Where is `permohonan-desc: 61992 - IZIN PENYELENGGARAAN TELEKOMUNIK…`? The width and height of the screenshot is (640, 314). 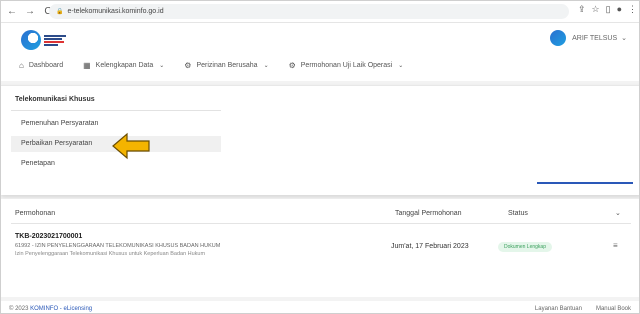 permohonan-desc: 61992 - IZIN PENYELENGGARAAN TELEKOMUNIK… is located at coordinates (118, 246).